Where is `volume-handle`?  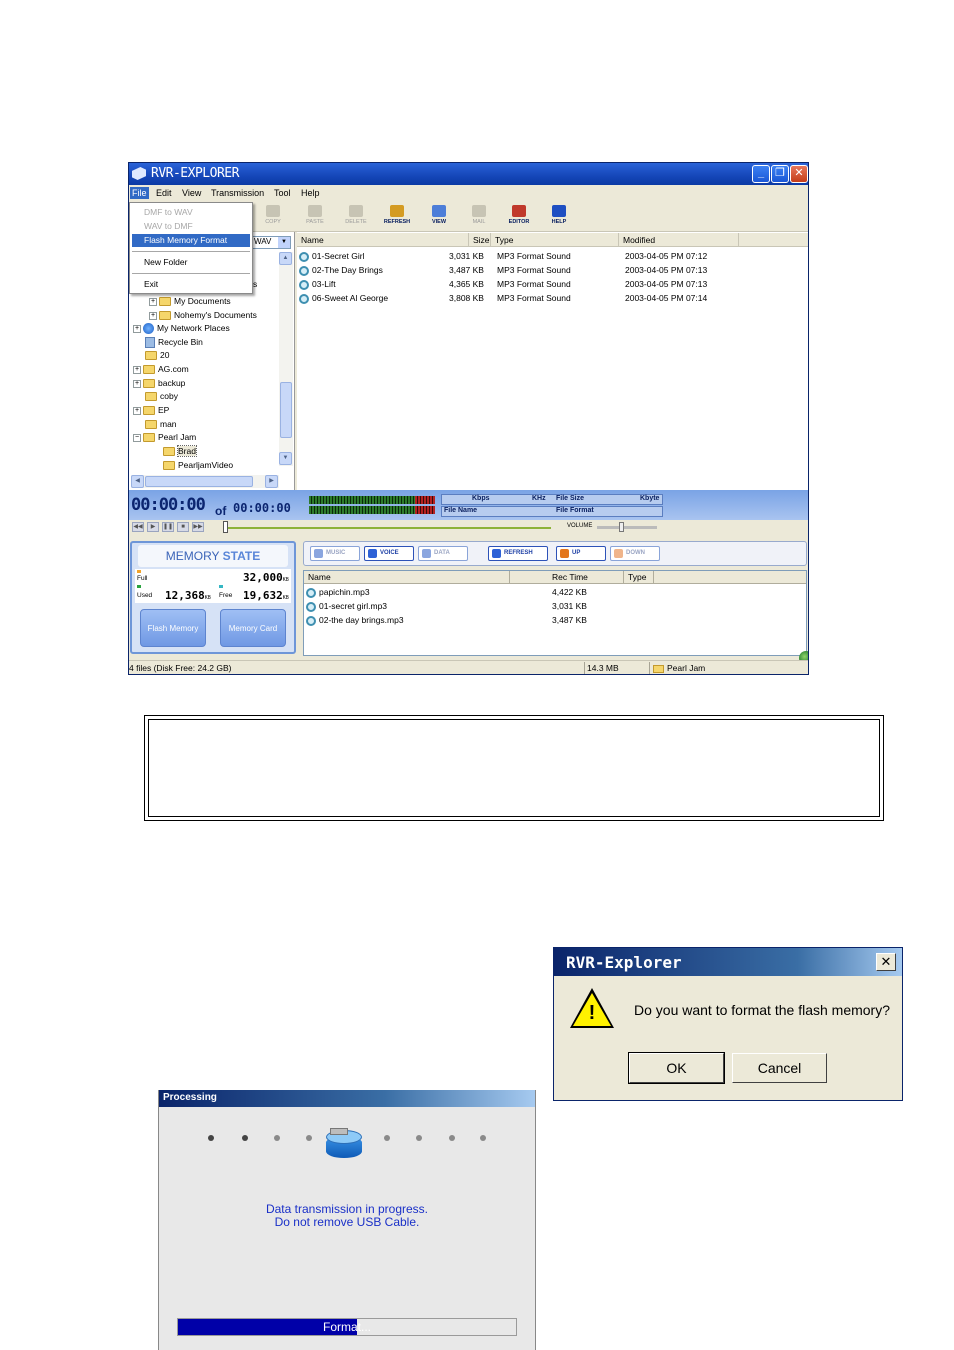
volume-handle is located at coordinates (621, 527).